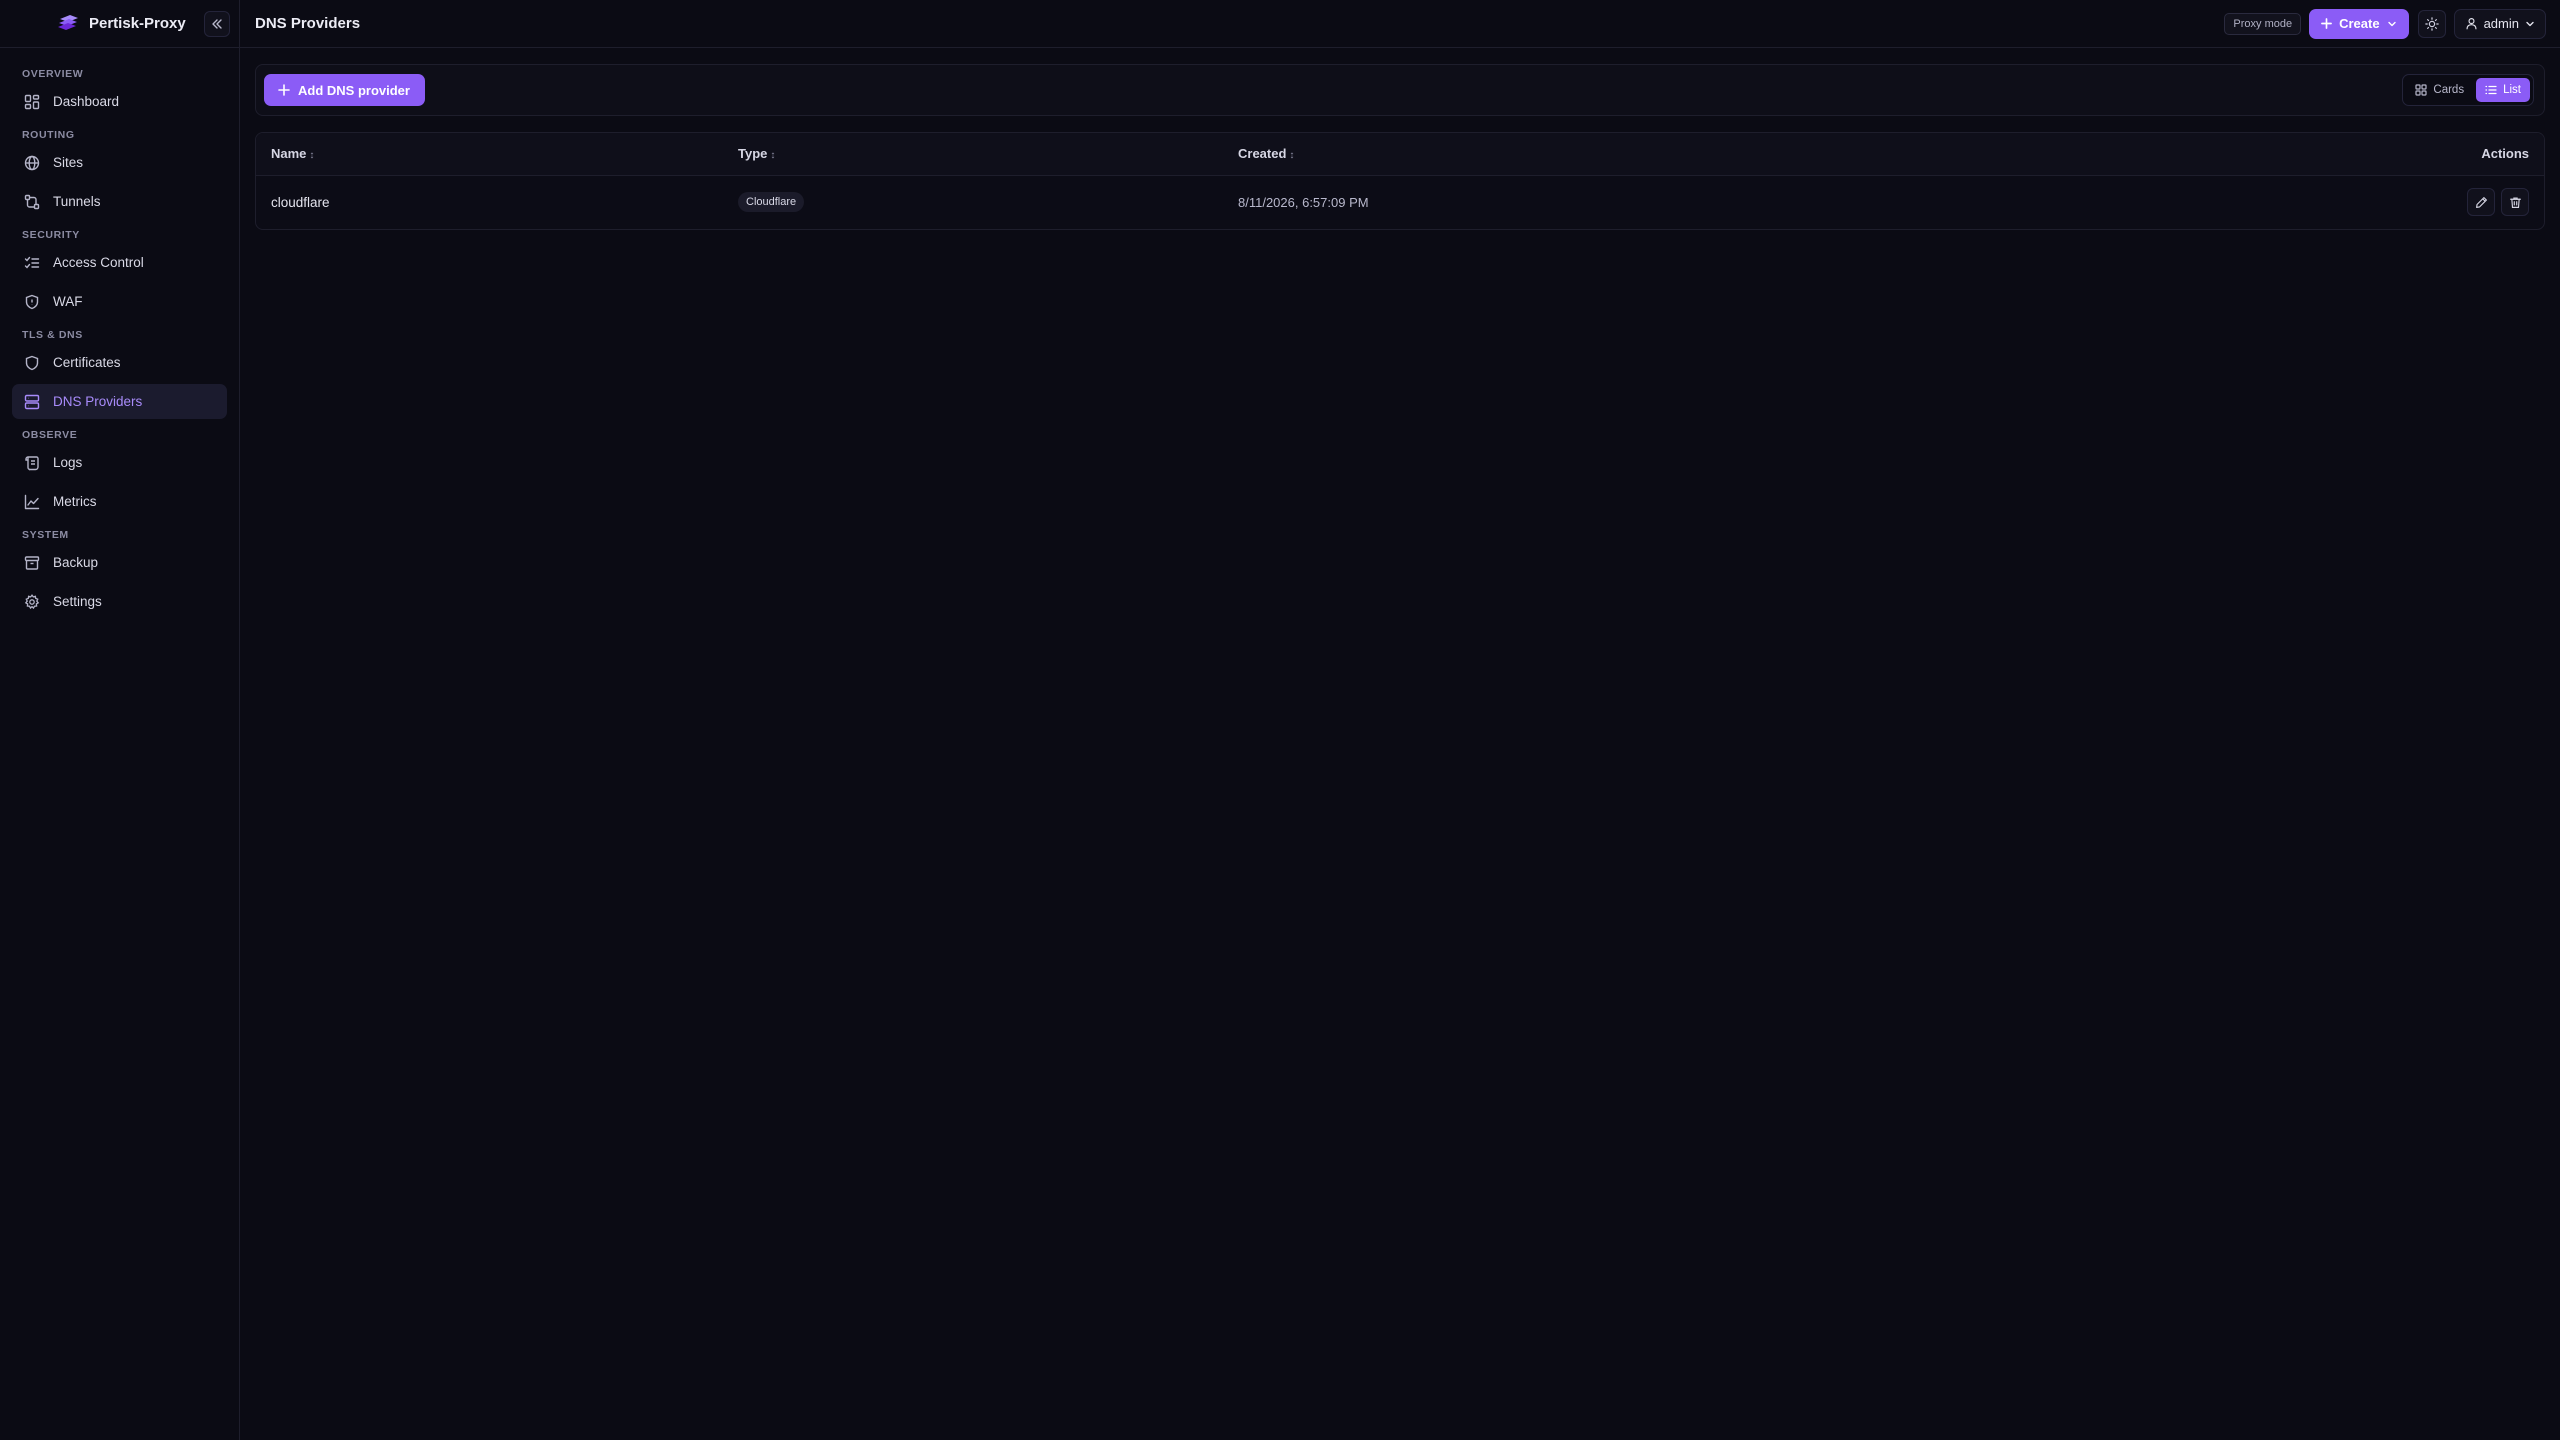  I want to click on sidebar-item-dns-providers: DNS Providers, so click(119, 401).